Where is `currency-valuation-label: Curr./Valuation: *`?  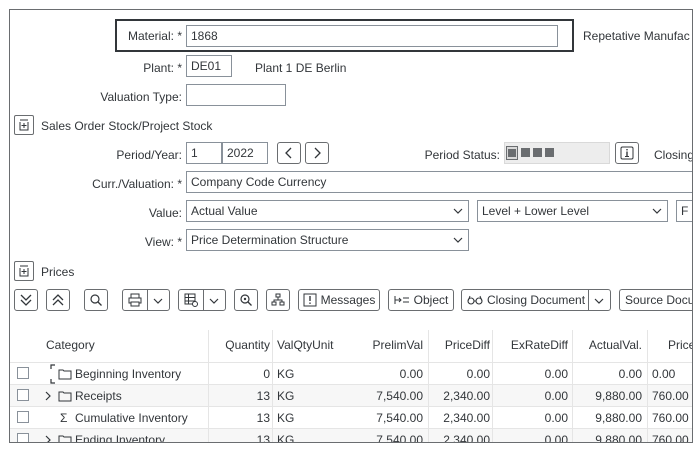 currency-valuation-label: Curr./Valuation: * is located at coordinates (137, 184).